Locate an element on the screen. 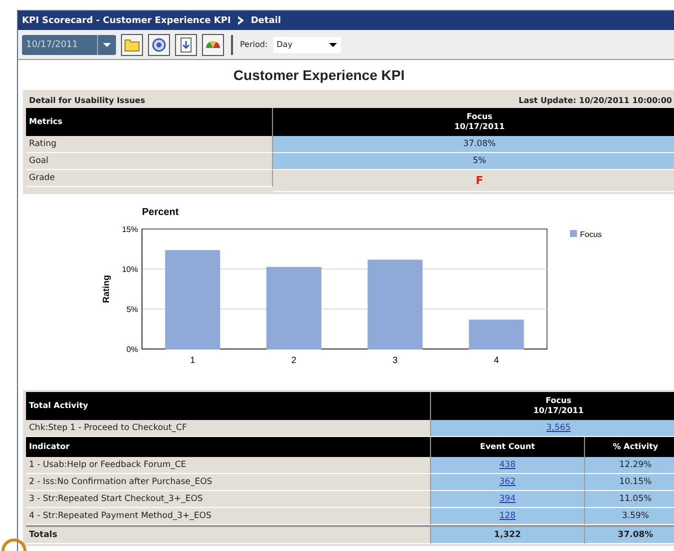 Image resolution: width=674 pixels, height=551 pixels. row-label: Totals is located at coordinates (228, 535).